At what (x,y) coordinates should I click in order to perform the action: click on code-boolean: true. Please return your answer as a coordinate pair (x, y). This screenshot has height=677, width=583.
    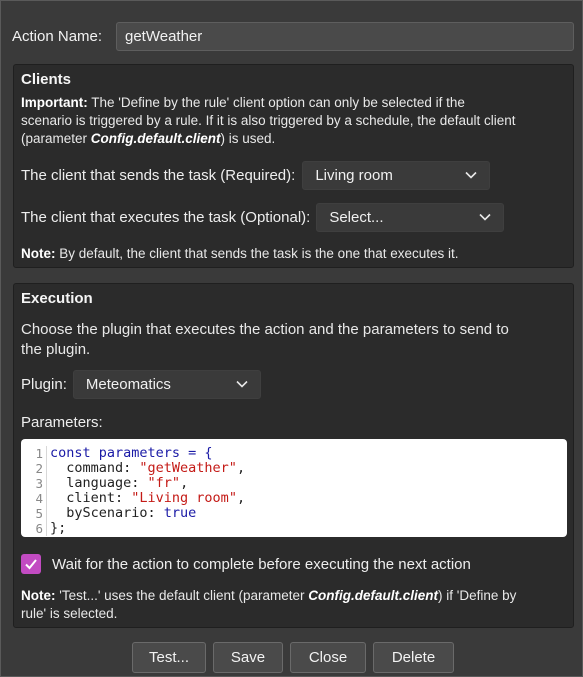
    Looking at the image, I should click on (180, 513).